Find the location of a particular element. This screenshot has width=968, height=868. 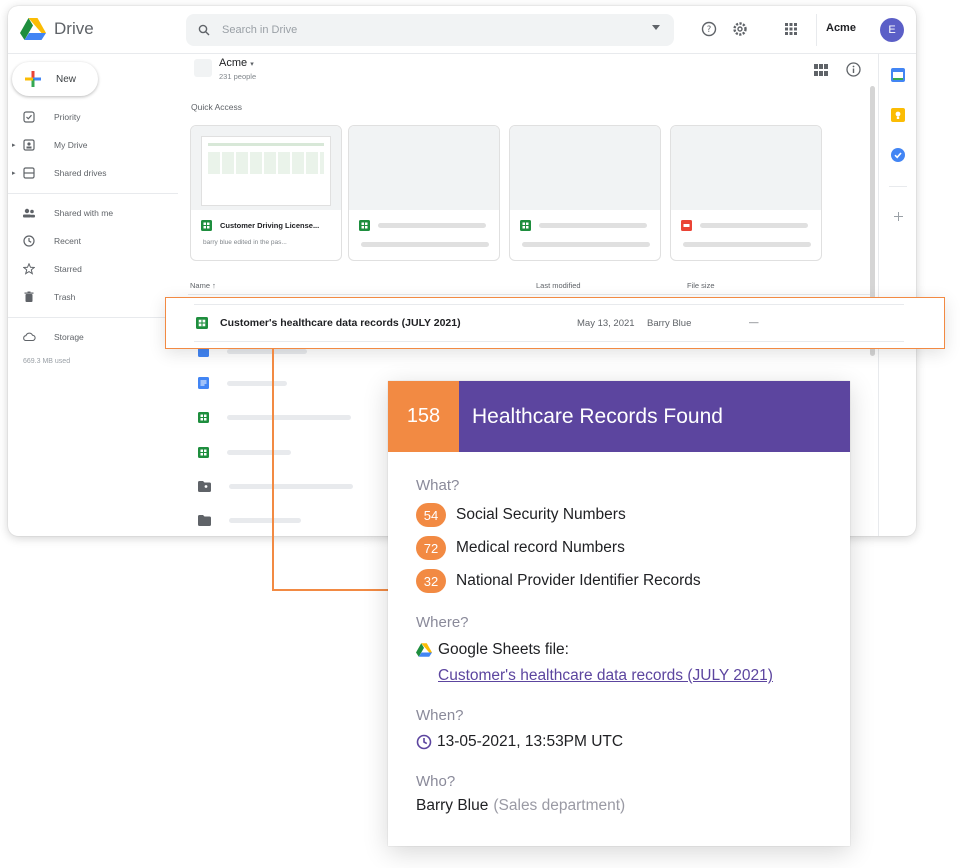

timestamp-row: 13-05-2021, 13:53PM UTC is located at coordinates (519, 742).